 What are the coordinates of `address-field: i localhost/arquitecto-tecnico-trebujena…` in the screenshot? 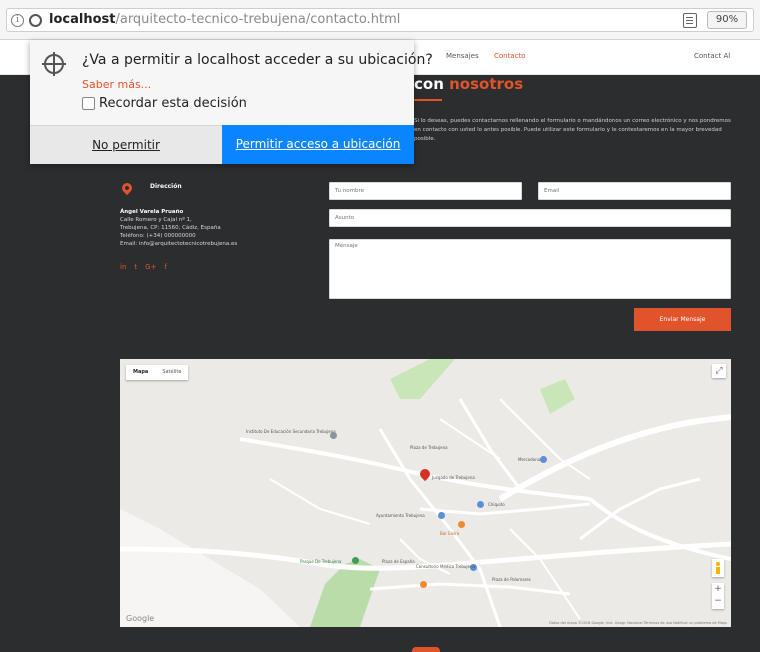 It's located at (380, 20).